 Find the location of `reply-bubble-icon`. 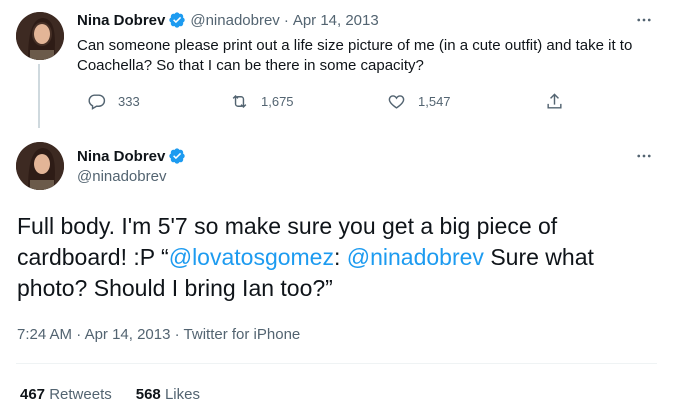

reply-bubble-icon is located at coordinates (97, 102).